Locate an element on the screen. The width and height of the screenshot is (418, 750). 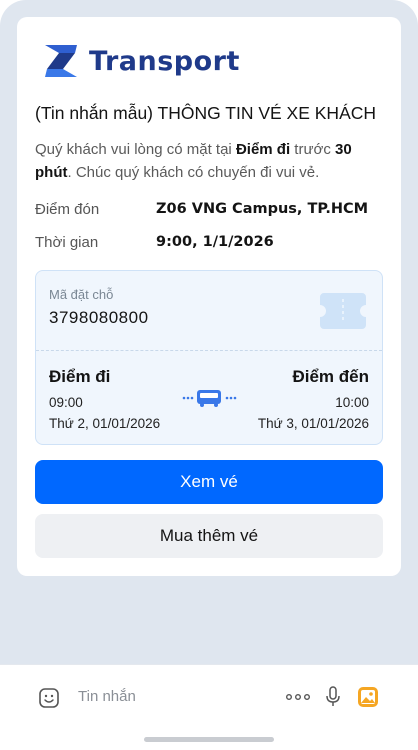
transport-logo-icon is located at coordinates (61, 61).